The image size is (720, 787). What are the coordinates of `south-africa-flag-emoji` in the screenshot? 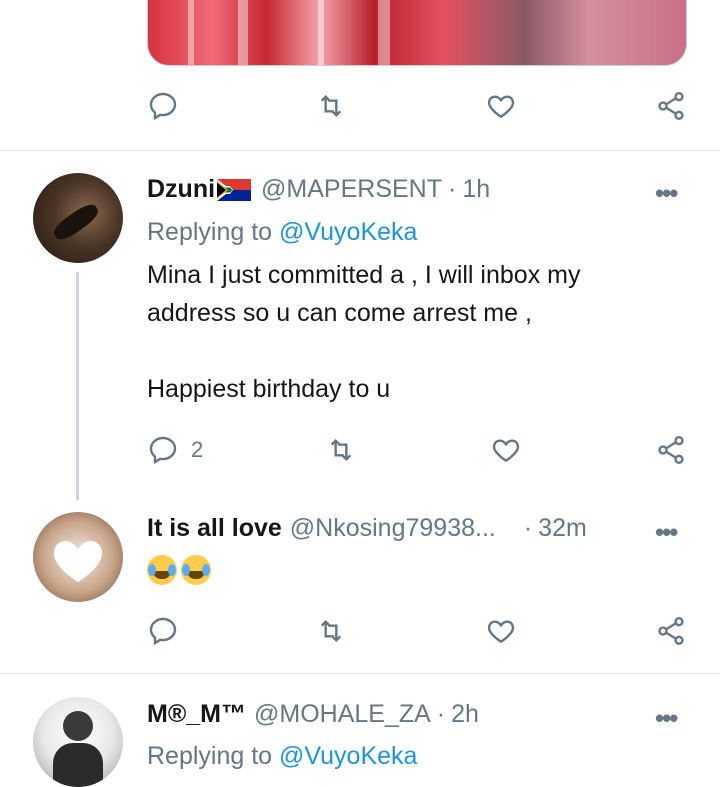 It's located at (234, 189).